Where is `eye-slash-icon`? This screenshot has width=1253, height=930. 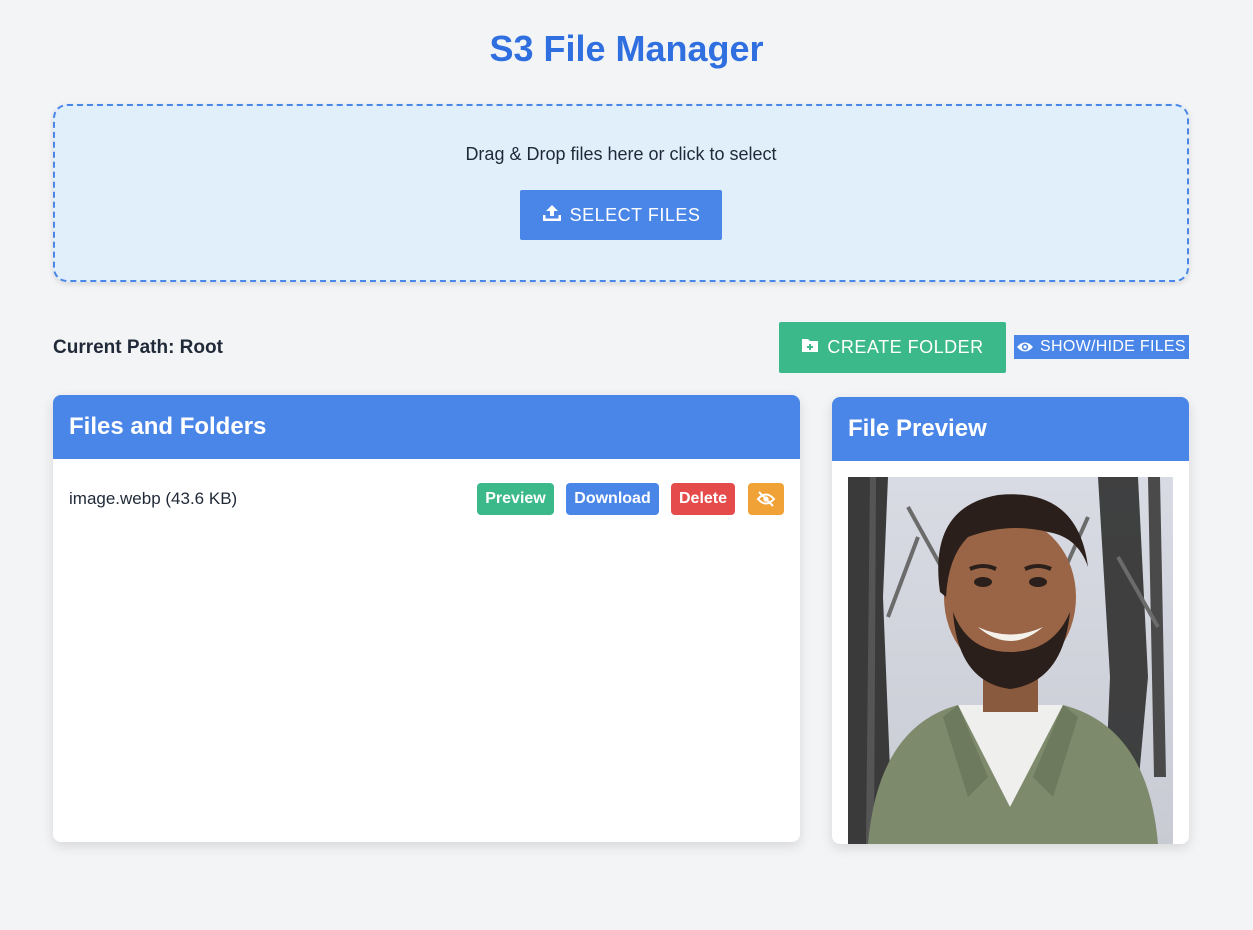
eye-slash-icon is located at coordinates (766, 499).